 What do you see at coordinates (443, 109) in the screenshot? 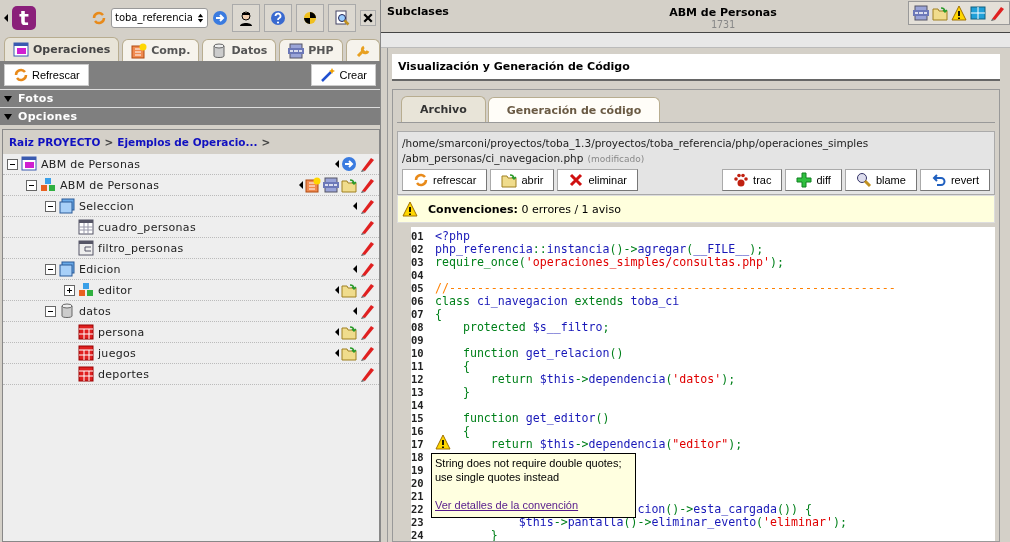
I see `tab: Archivo` at bounding box center [443, 109].